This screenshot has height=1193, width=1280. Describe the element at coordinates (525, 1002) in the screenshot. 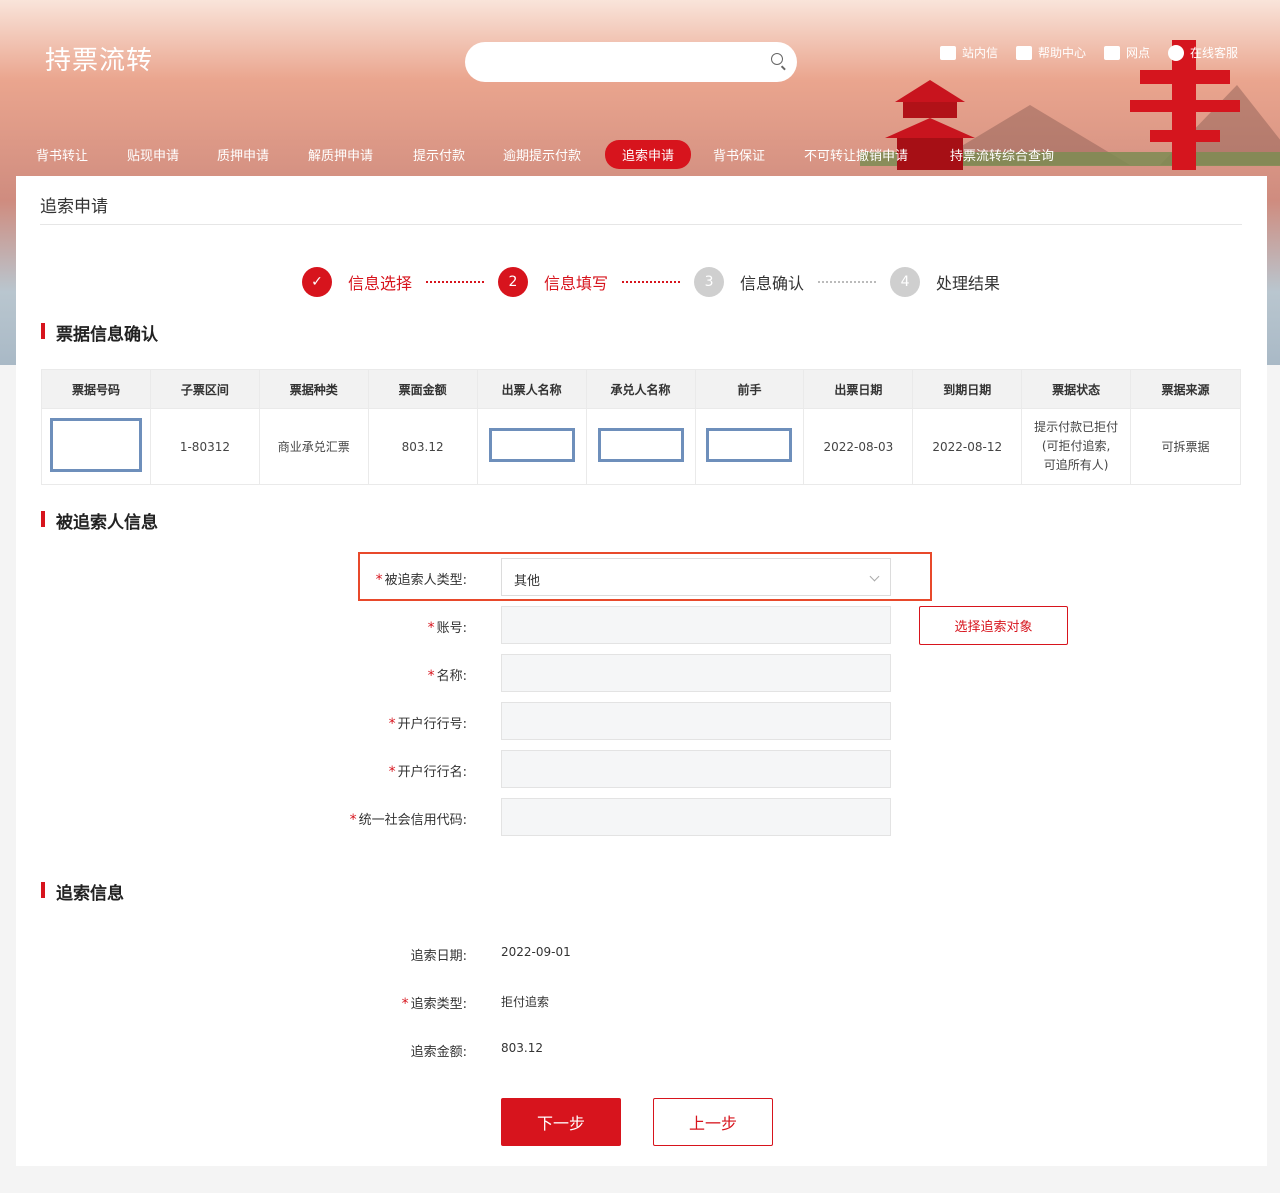

I see `recourse-type-value: 拒付追索` at that location.